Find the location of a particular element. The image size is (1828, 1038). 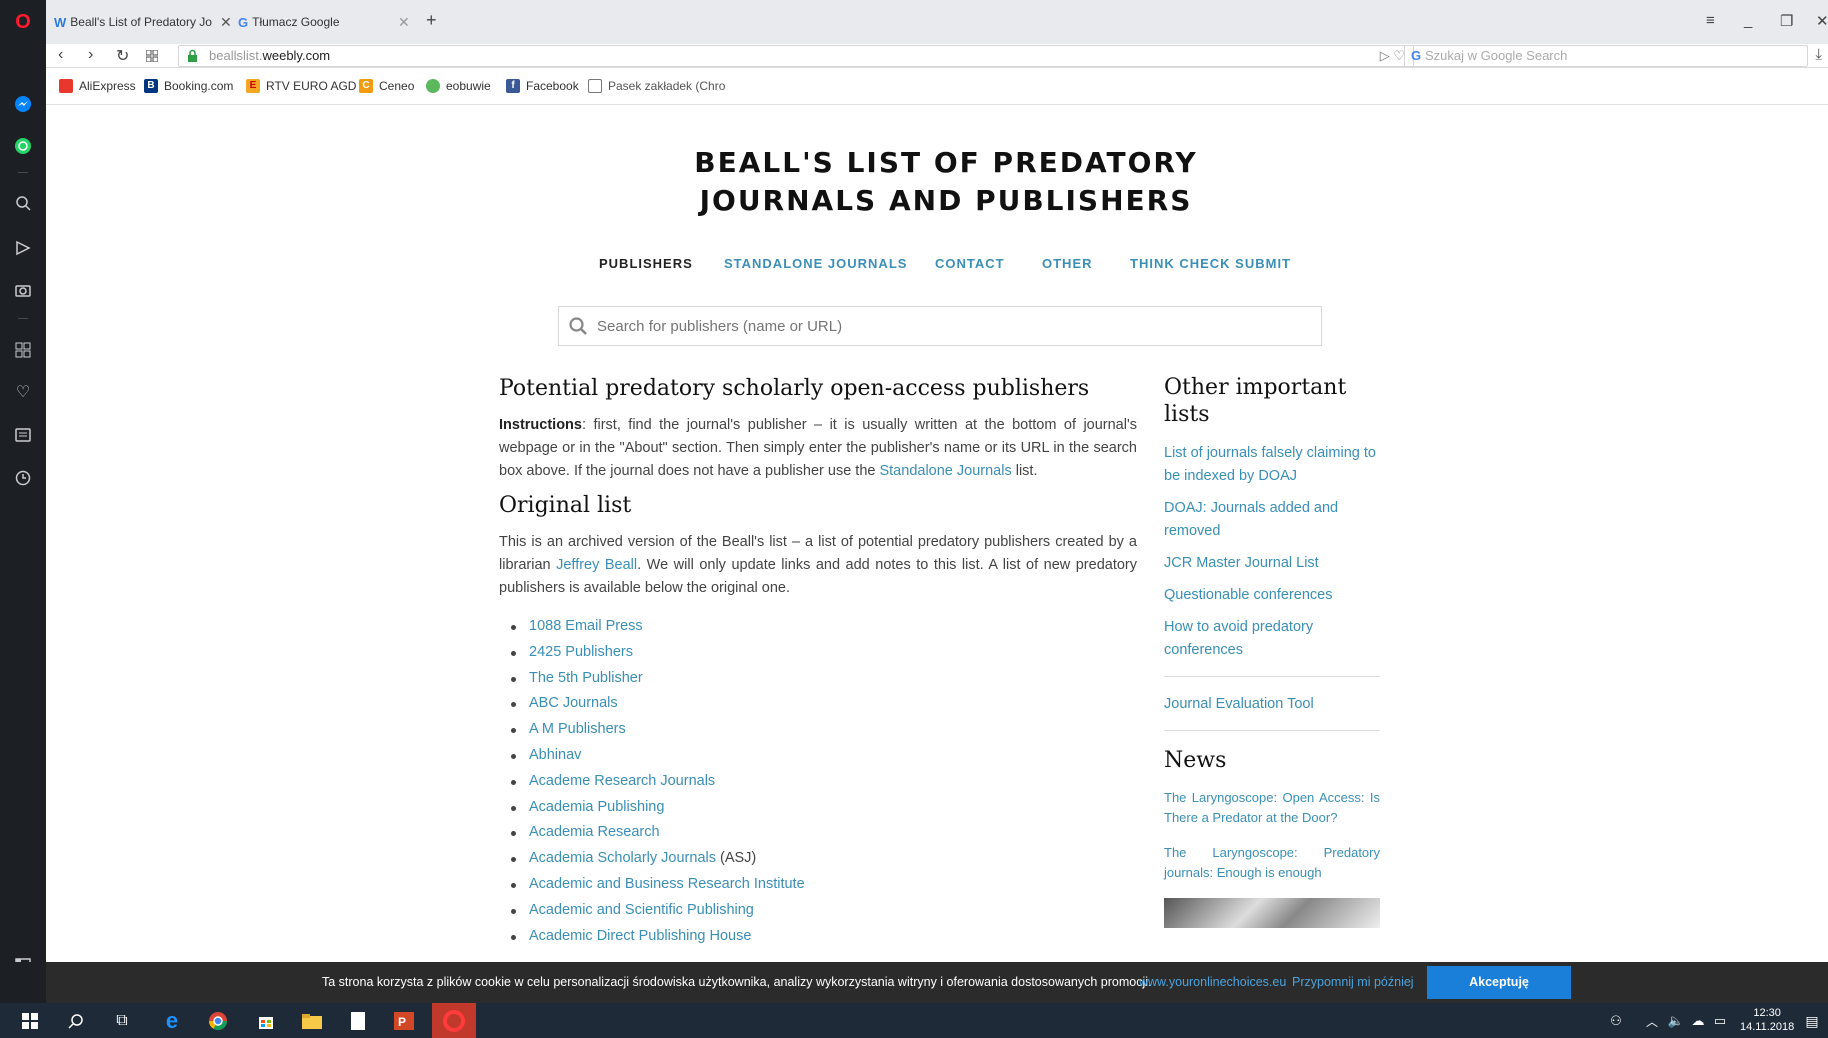

system-clock: 12:30 14.11.2018 is located at coordinates (1767, 1020).